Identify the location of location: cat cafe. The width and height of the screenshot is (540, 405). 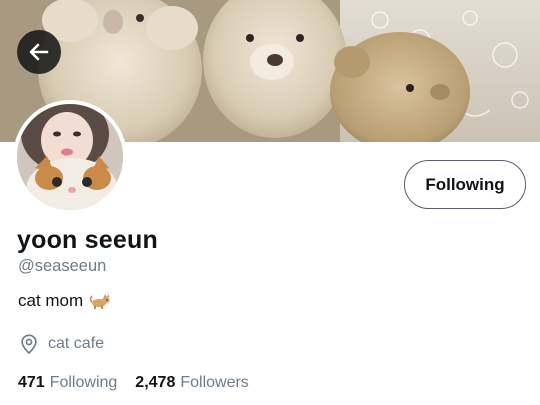
(61, 344).